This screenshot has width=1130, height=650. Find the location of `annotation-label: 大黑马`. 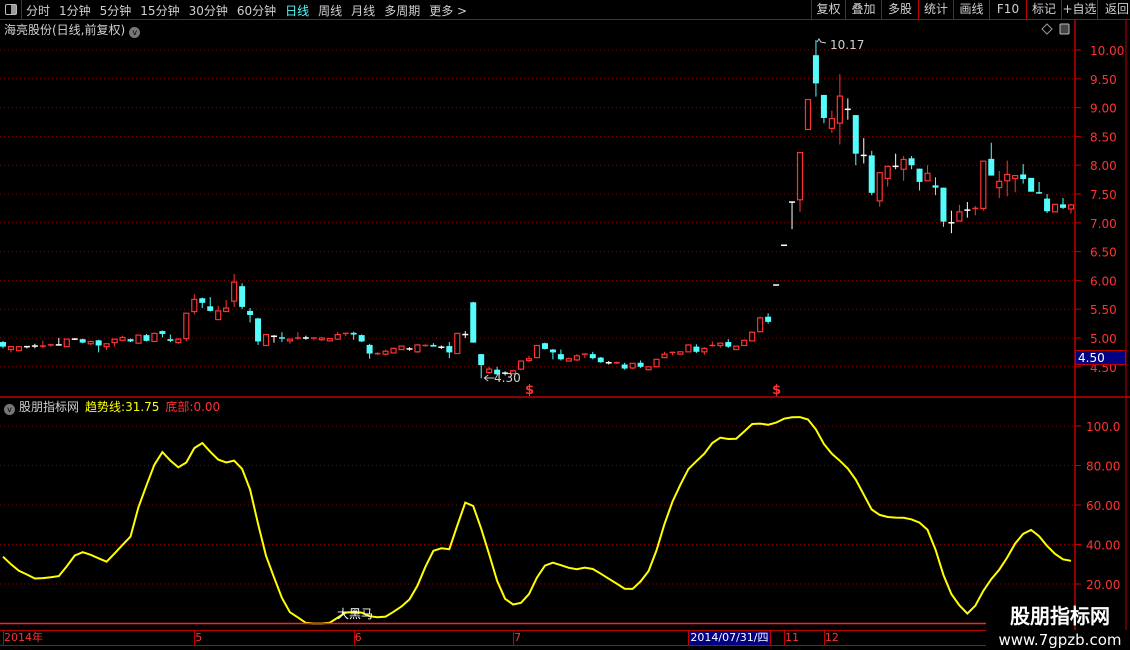

annotation-label: 大黑马 is located at coordinates (355, 614).